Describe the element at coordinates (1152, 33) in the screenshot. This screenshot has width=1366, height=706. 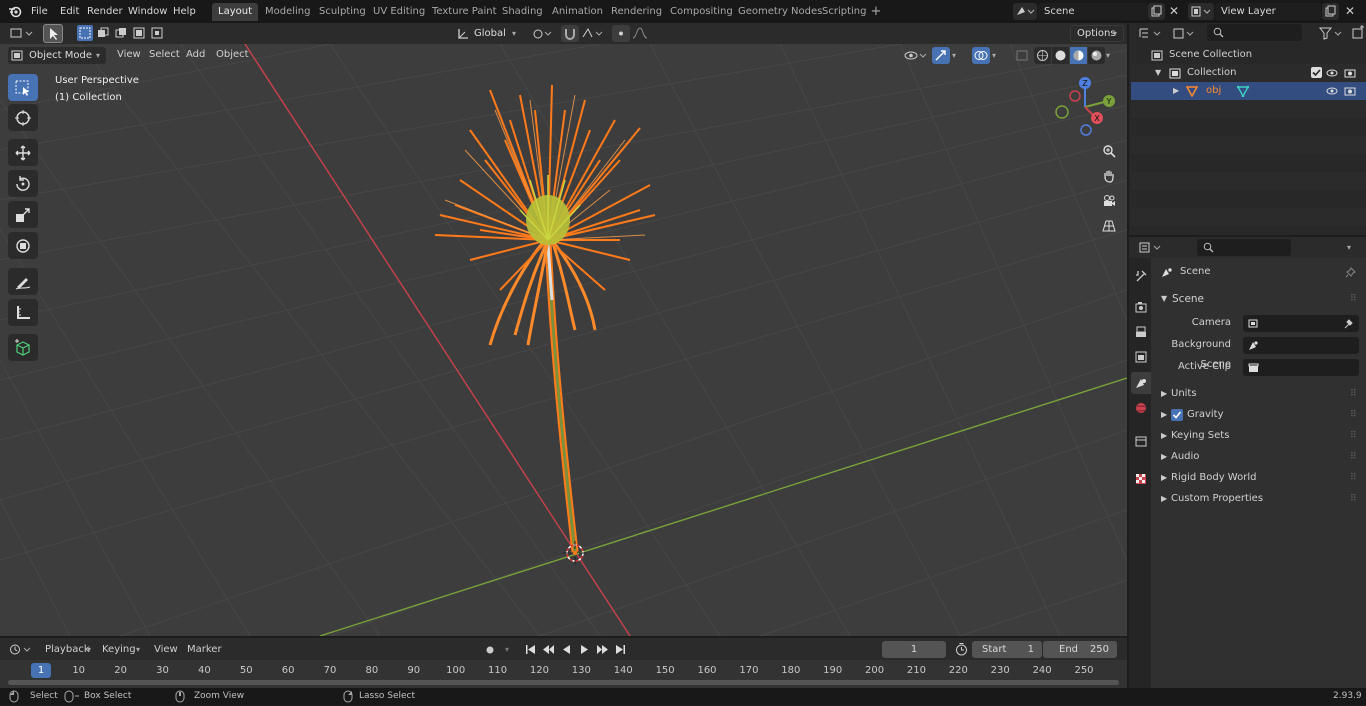
I see `outliner-editor-type-icon` at that location.